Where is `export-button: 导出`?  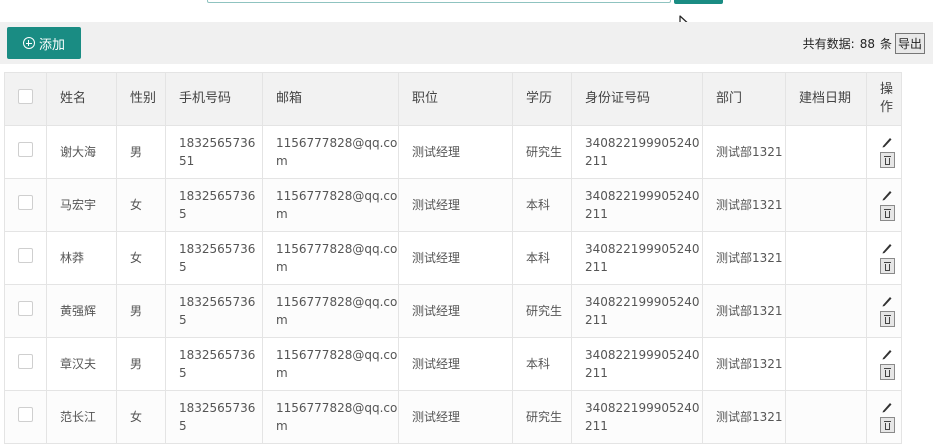 export-button: 导出 is located at coordinates (909, 43).